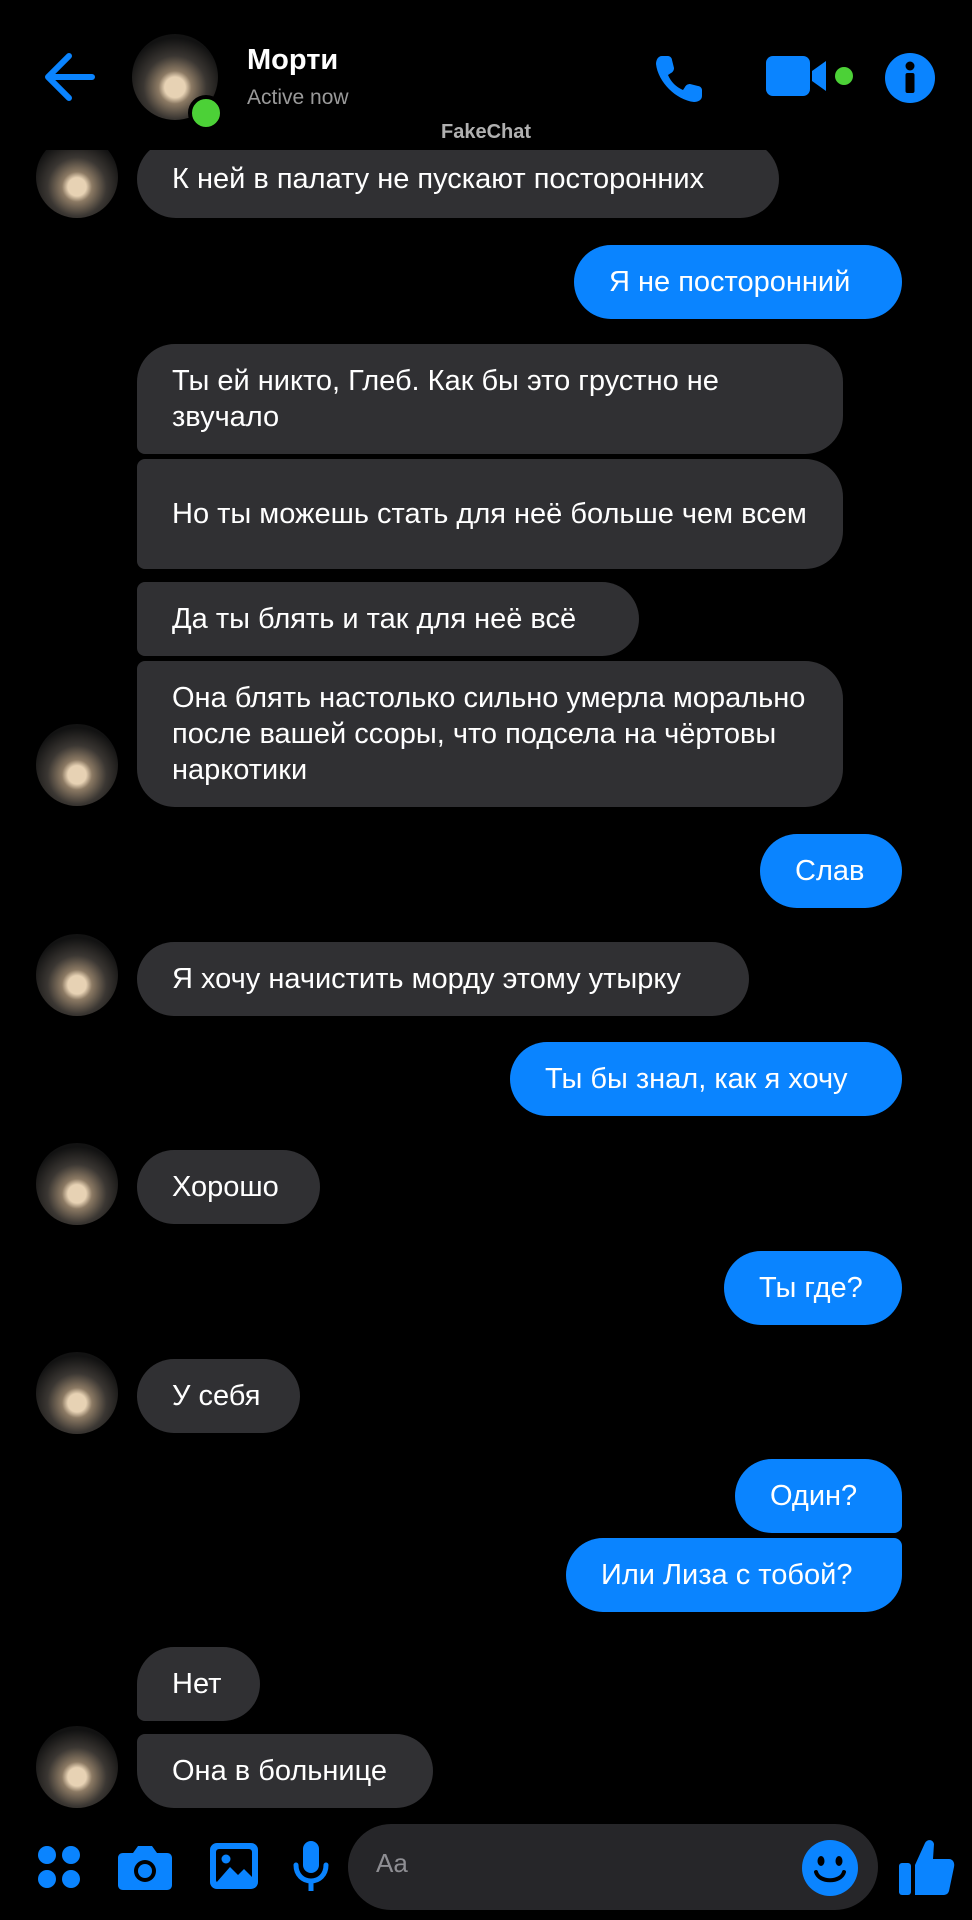  What do you see at coordinates (458, 179) in the screenshot?
I see `message-incoming: К ней в палату не пускают посторонних` at bounding box center [458, 179].